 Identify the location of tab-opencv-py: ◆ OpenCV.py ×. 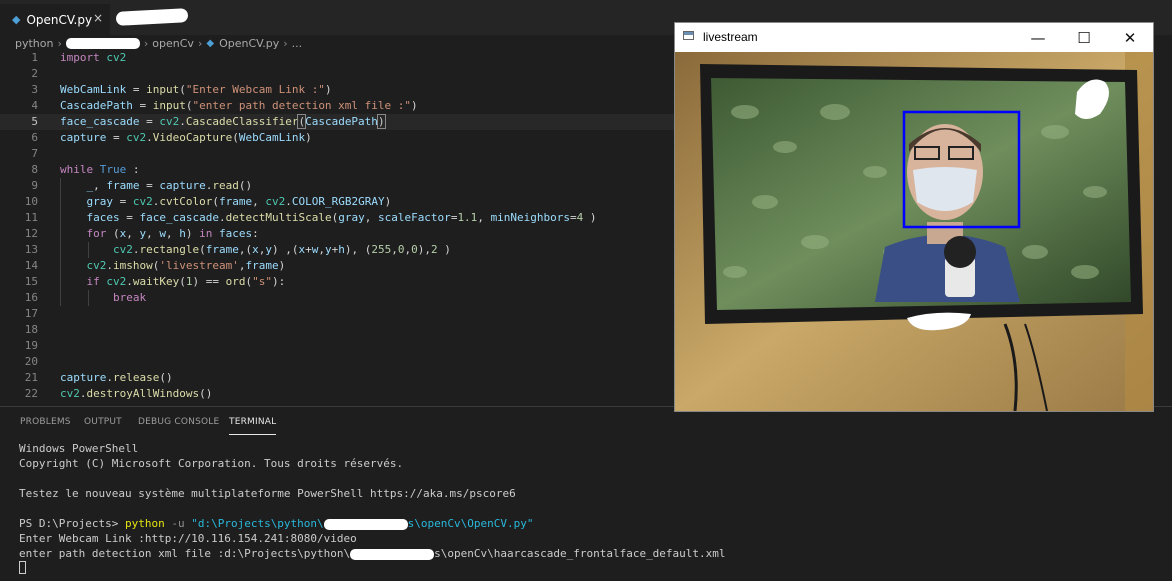
(55, 19).